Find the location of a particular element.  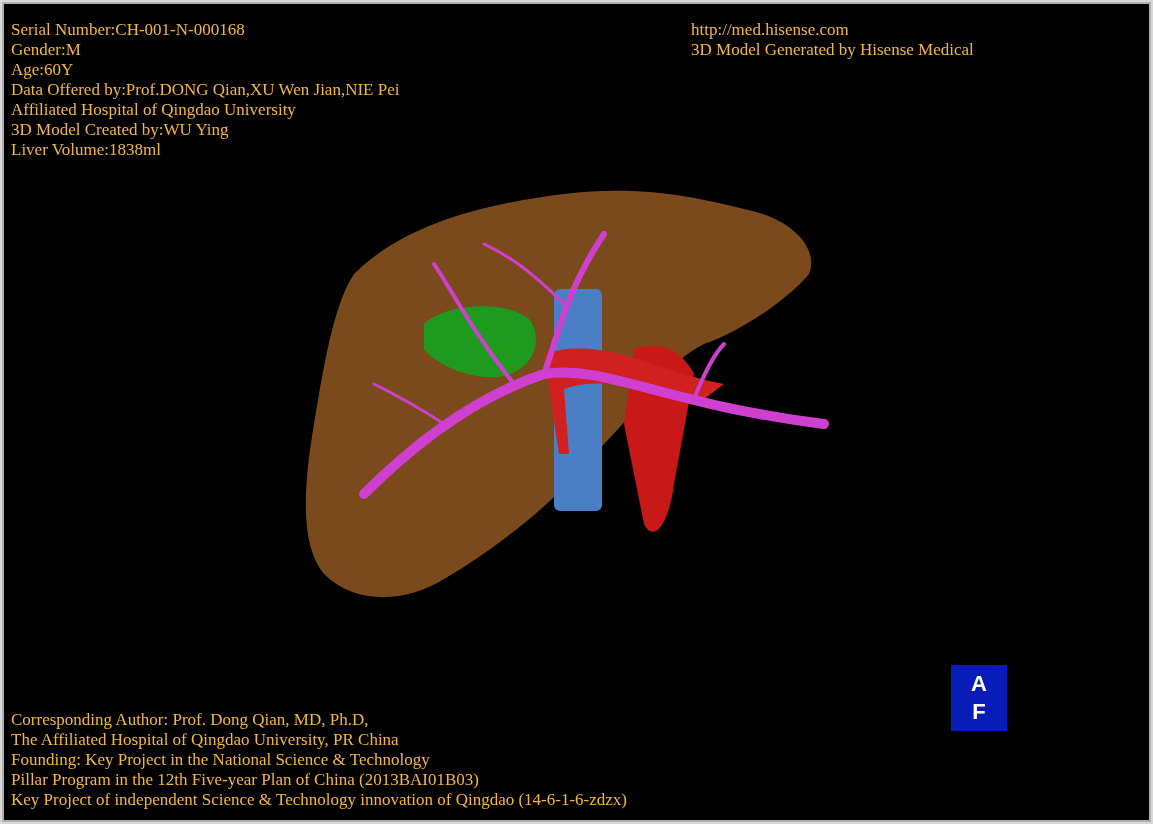

source-line: http://med.hisense.com is located at coordinates (770, 30).